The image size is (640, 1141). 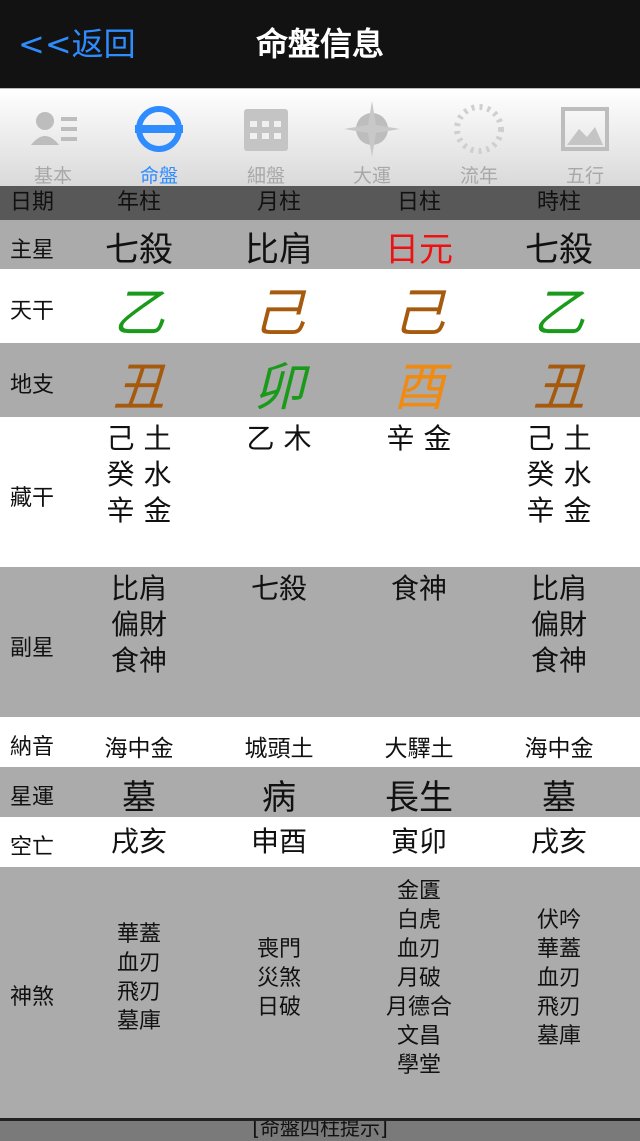 What do you see at coordinates (54, 128) in the screenshot?
I see `profile-card-icon` at bounding box center [54, 128].